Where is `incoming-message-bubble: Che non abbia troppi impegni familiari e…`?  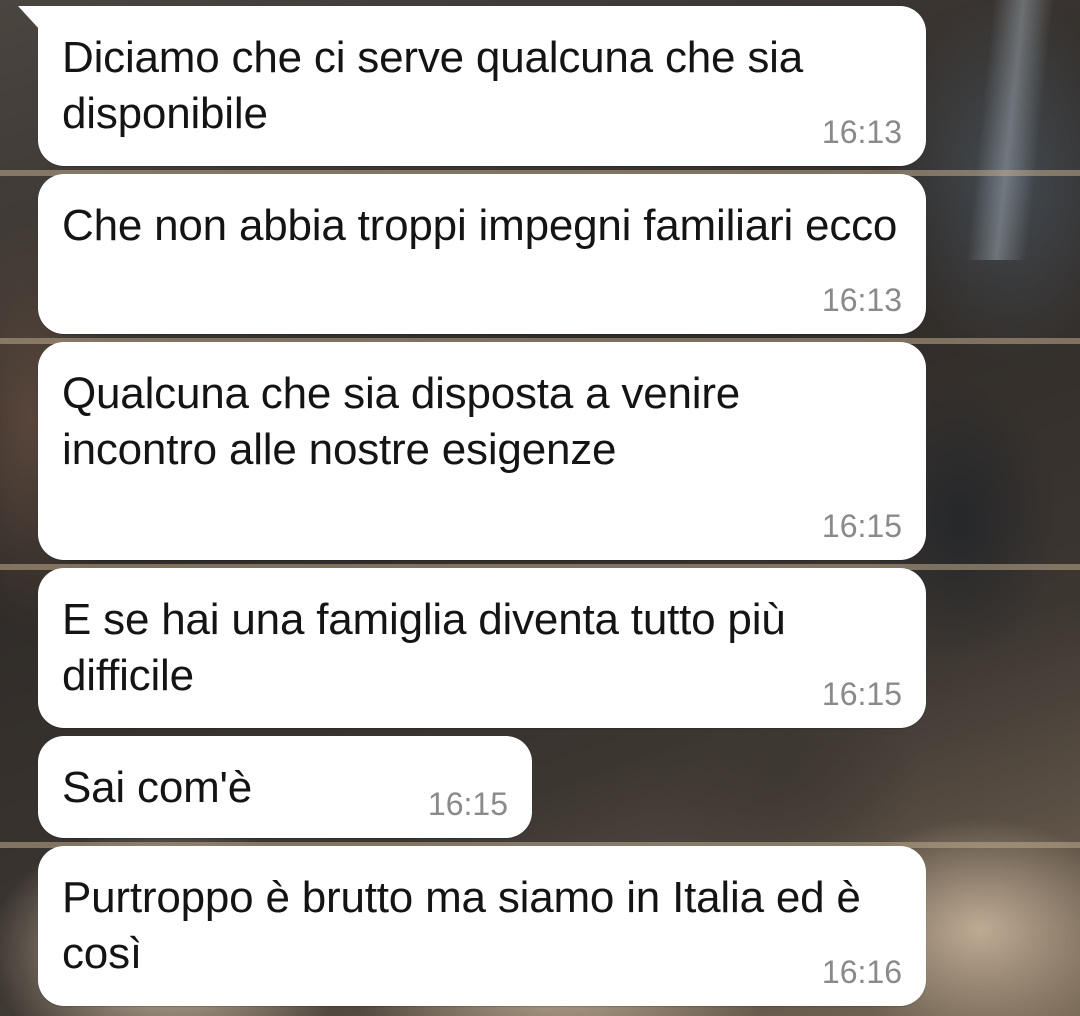 incoming-message-bubble: Che non abbia troppi impegni familiari e… is located at coordinates (482, 254).